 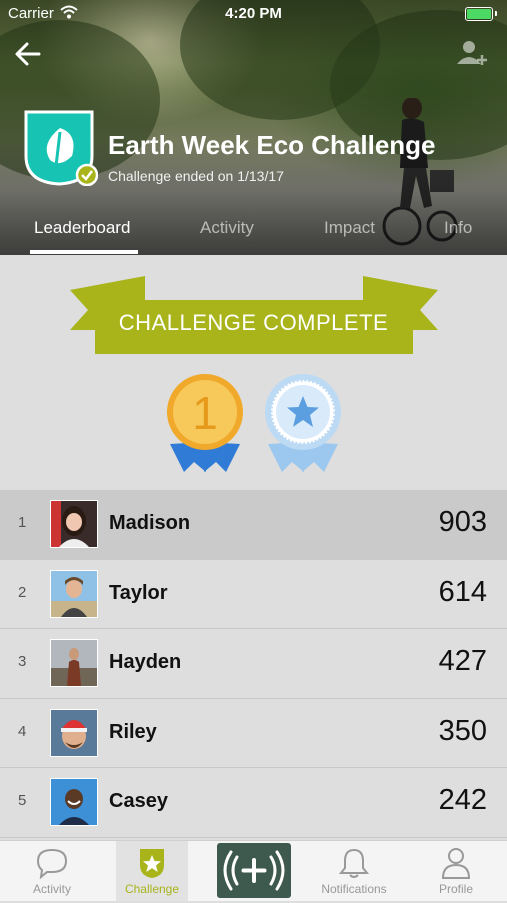 I want to click on leaderboard-row: 3 Hayden 427, so click(x=253, y=664).